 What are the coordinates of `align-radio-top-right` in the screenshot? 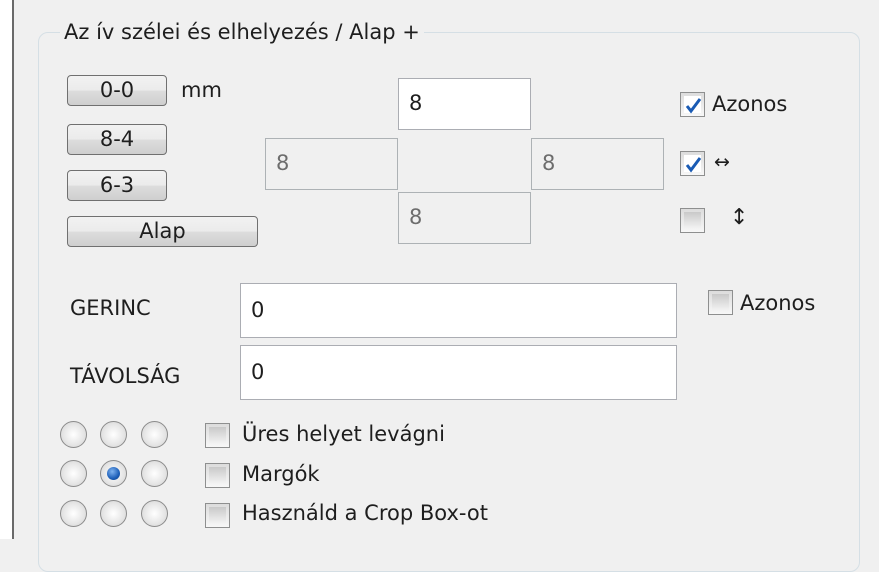 It's located at (154, 434).